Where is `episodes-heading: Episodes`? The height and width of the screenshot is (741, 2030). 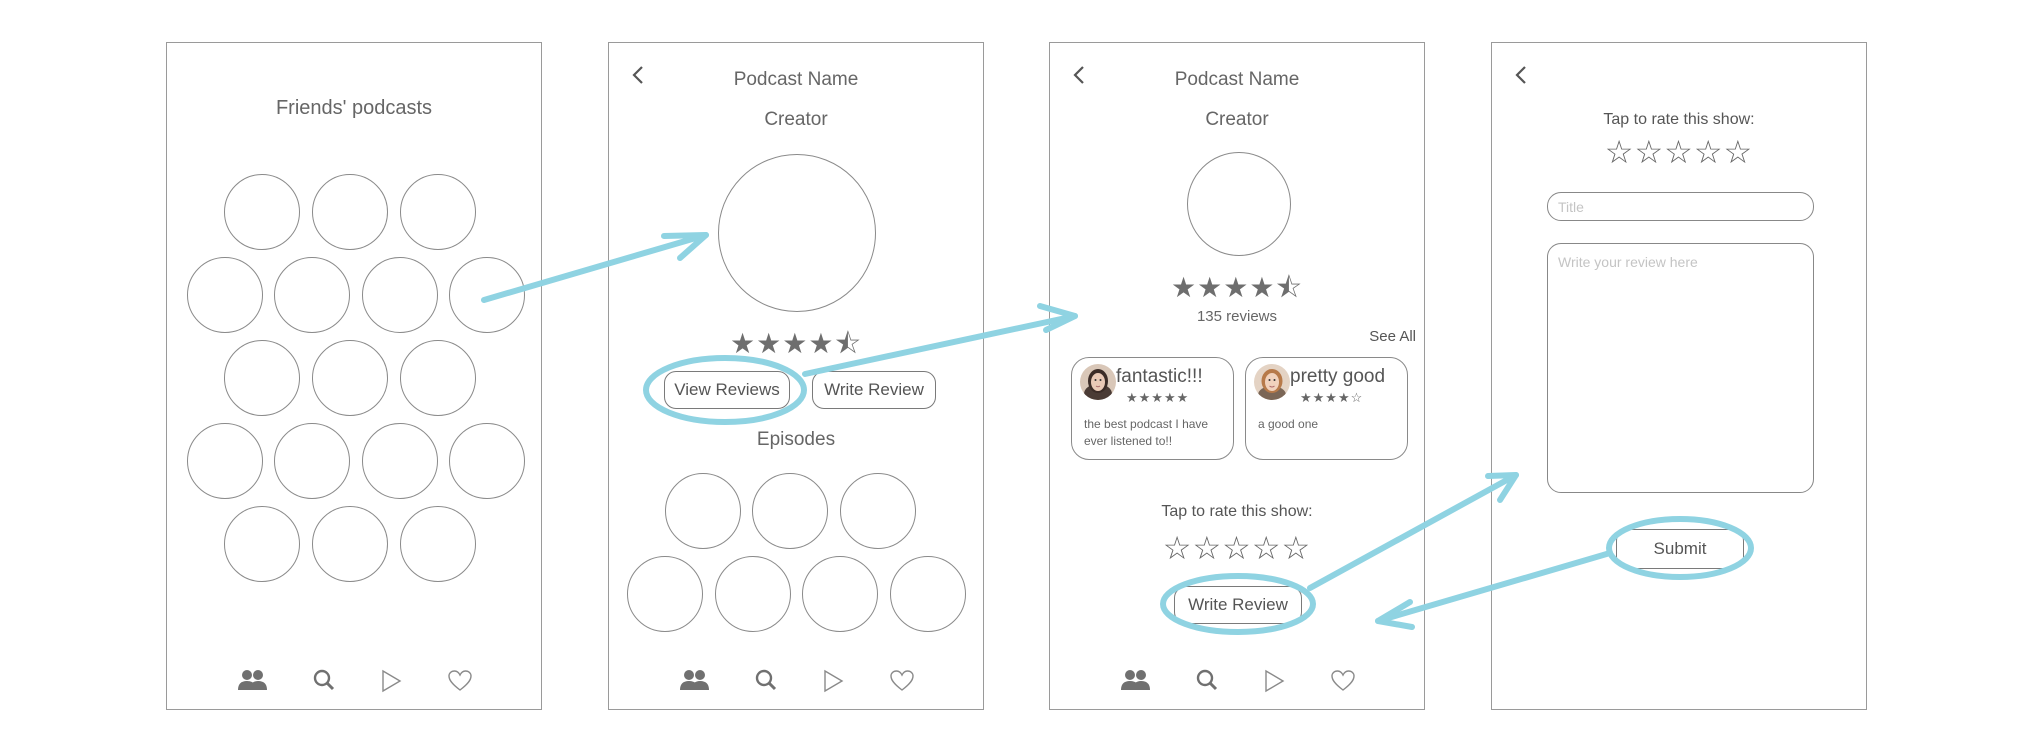
episodes-heading: Episodes is located at coordinates (796, 439).